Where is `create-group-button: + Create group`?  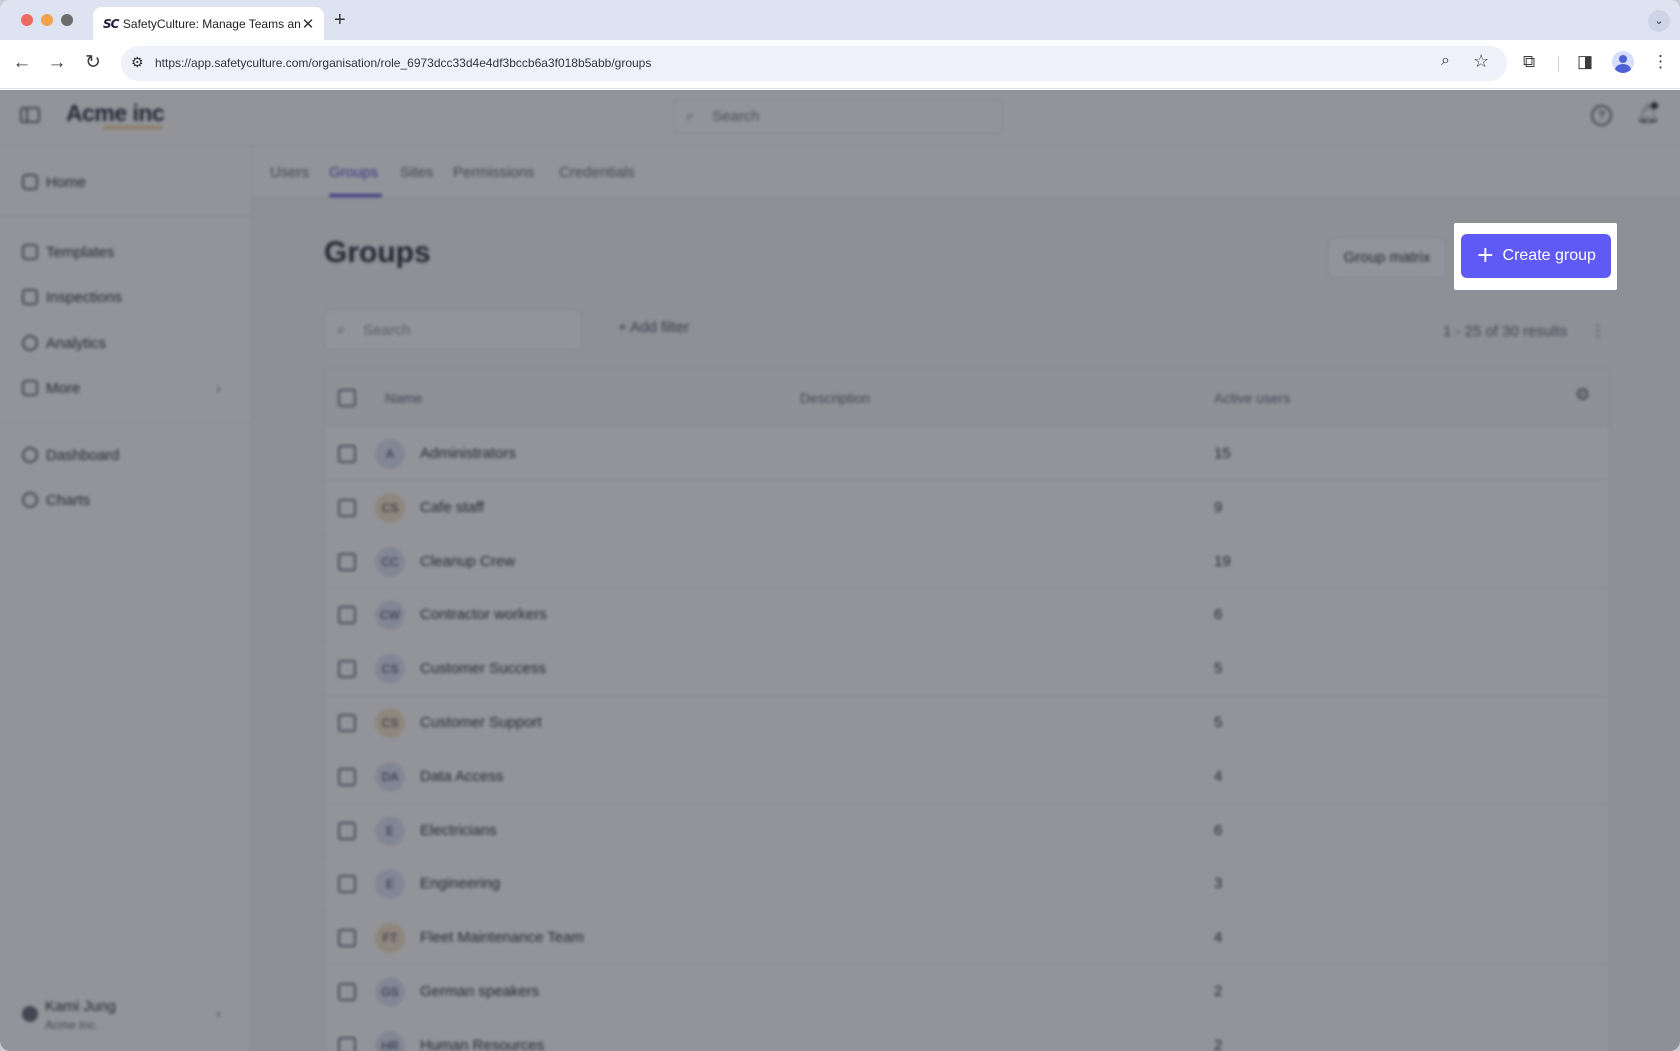 create-group-button: + Create group is located at coordinates (1536, 256).